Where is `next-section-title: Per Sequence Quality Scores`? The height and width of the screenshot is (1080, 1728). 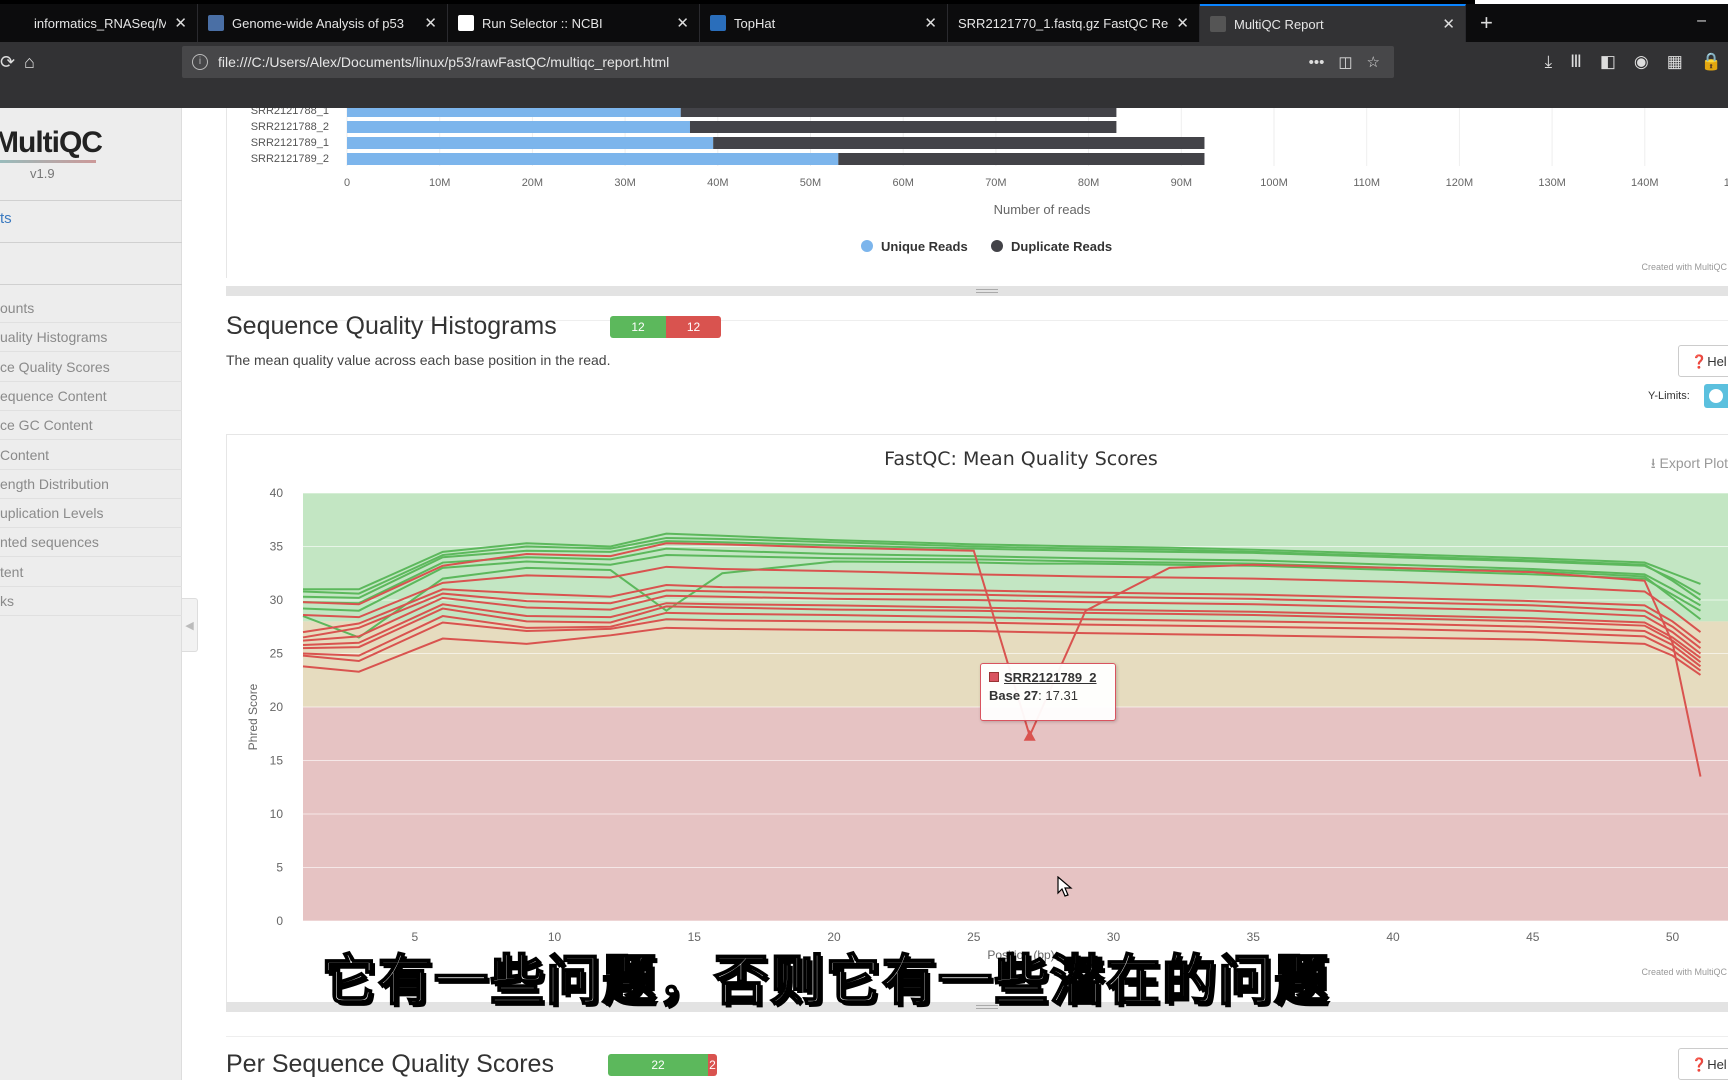 next-section-title: Per Sequence Quality Scores is located at coordinates (390, 1064).